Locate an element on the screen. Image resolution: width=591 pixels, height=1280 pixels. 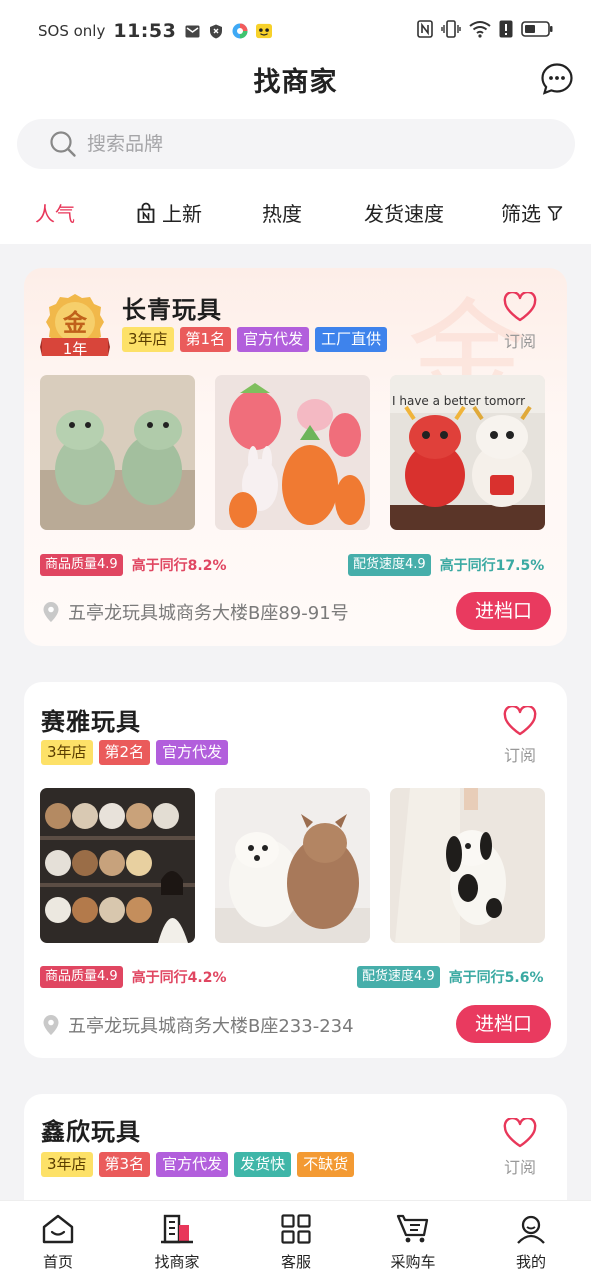
tag-rank: 第2名 is located at coordinates (124, 752).